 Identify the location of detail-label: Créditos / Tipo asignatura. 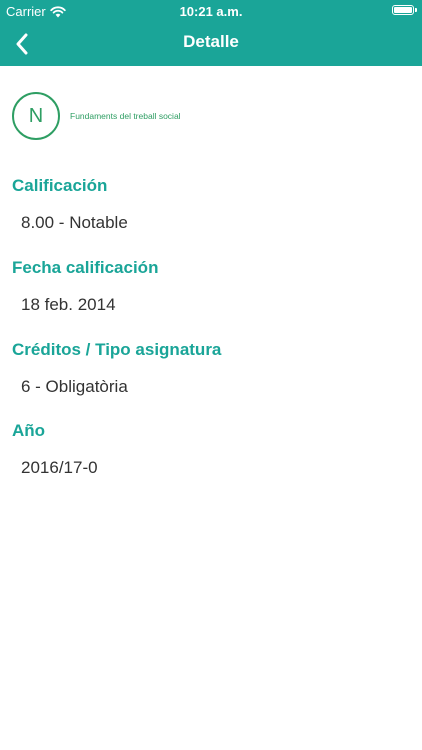
(117, 349).